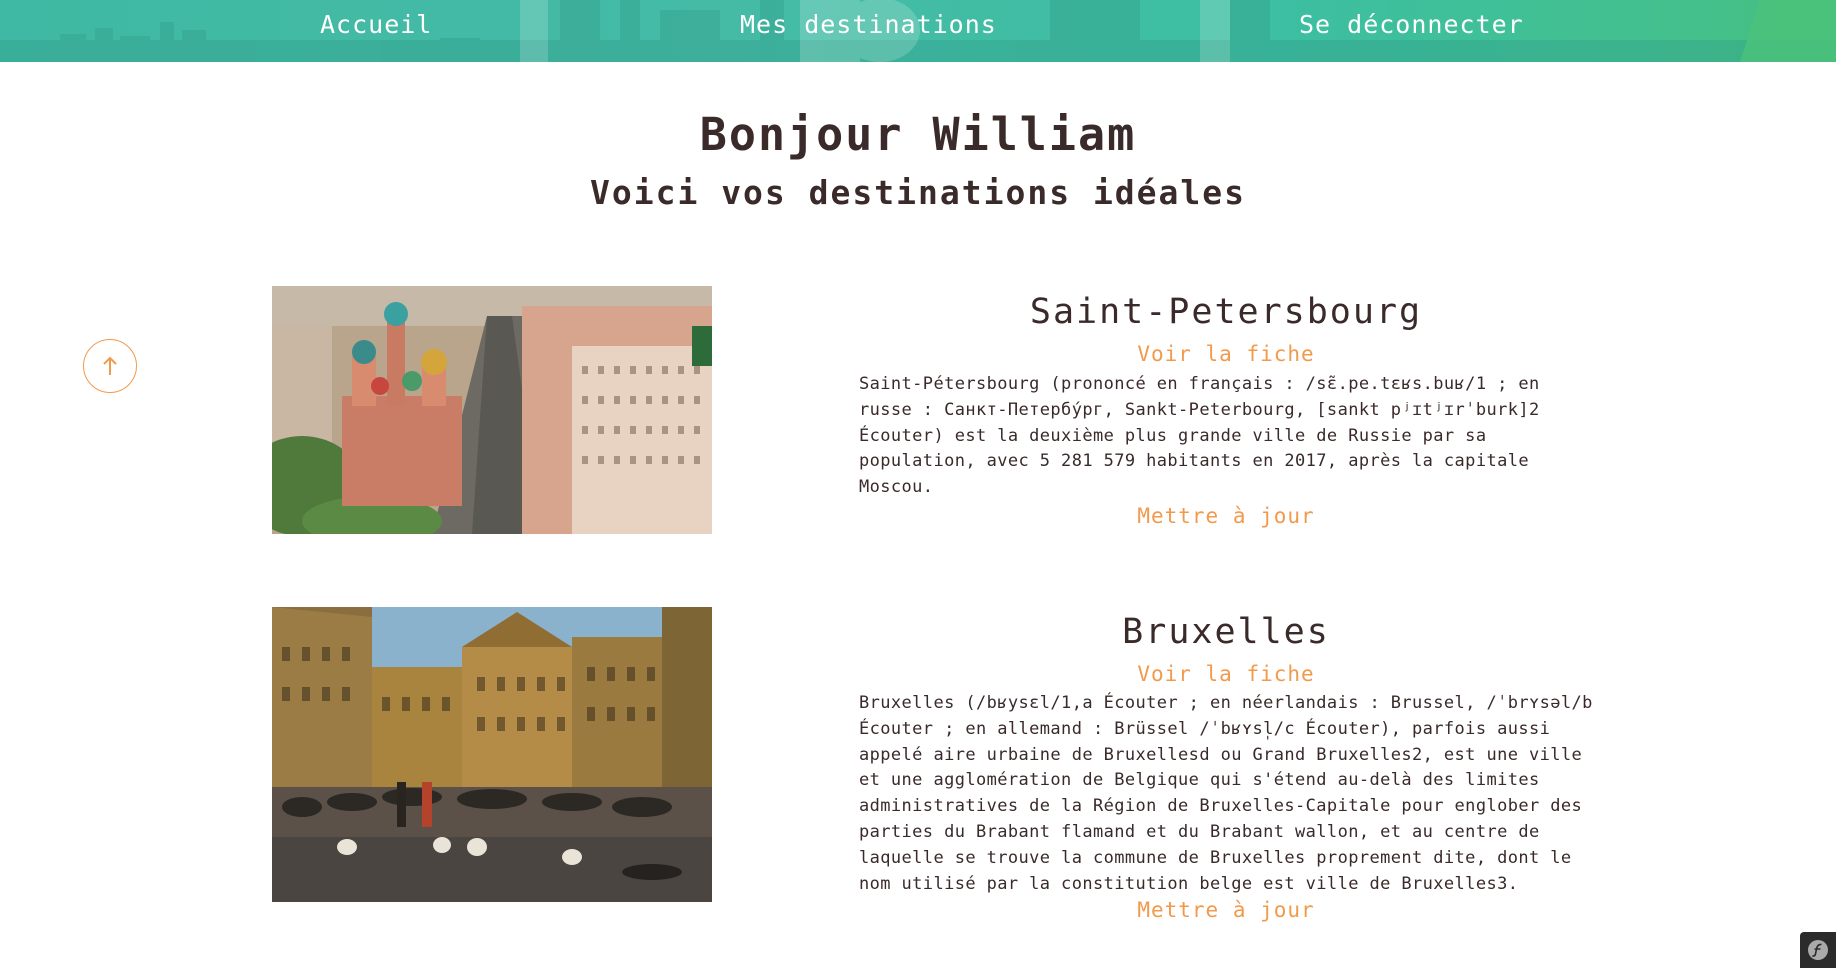 The image size is (1836, 968). I want to click on arrow-up-icon, so click(110, 365).